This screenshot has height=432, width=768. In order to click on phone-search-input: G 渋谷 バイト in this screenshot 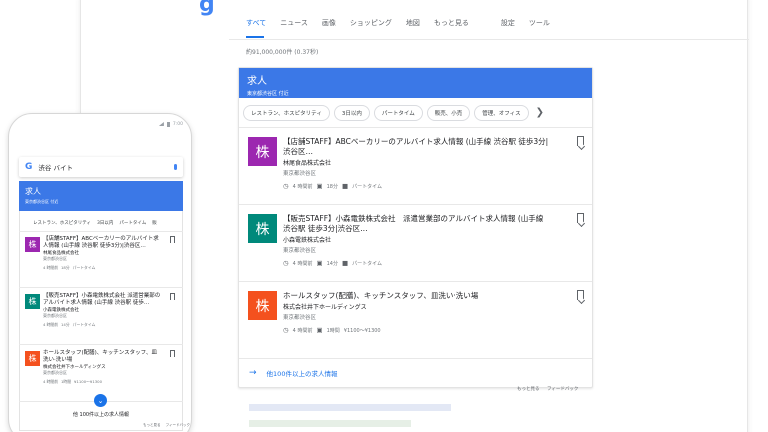, I will do `click(101, 167)`.